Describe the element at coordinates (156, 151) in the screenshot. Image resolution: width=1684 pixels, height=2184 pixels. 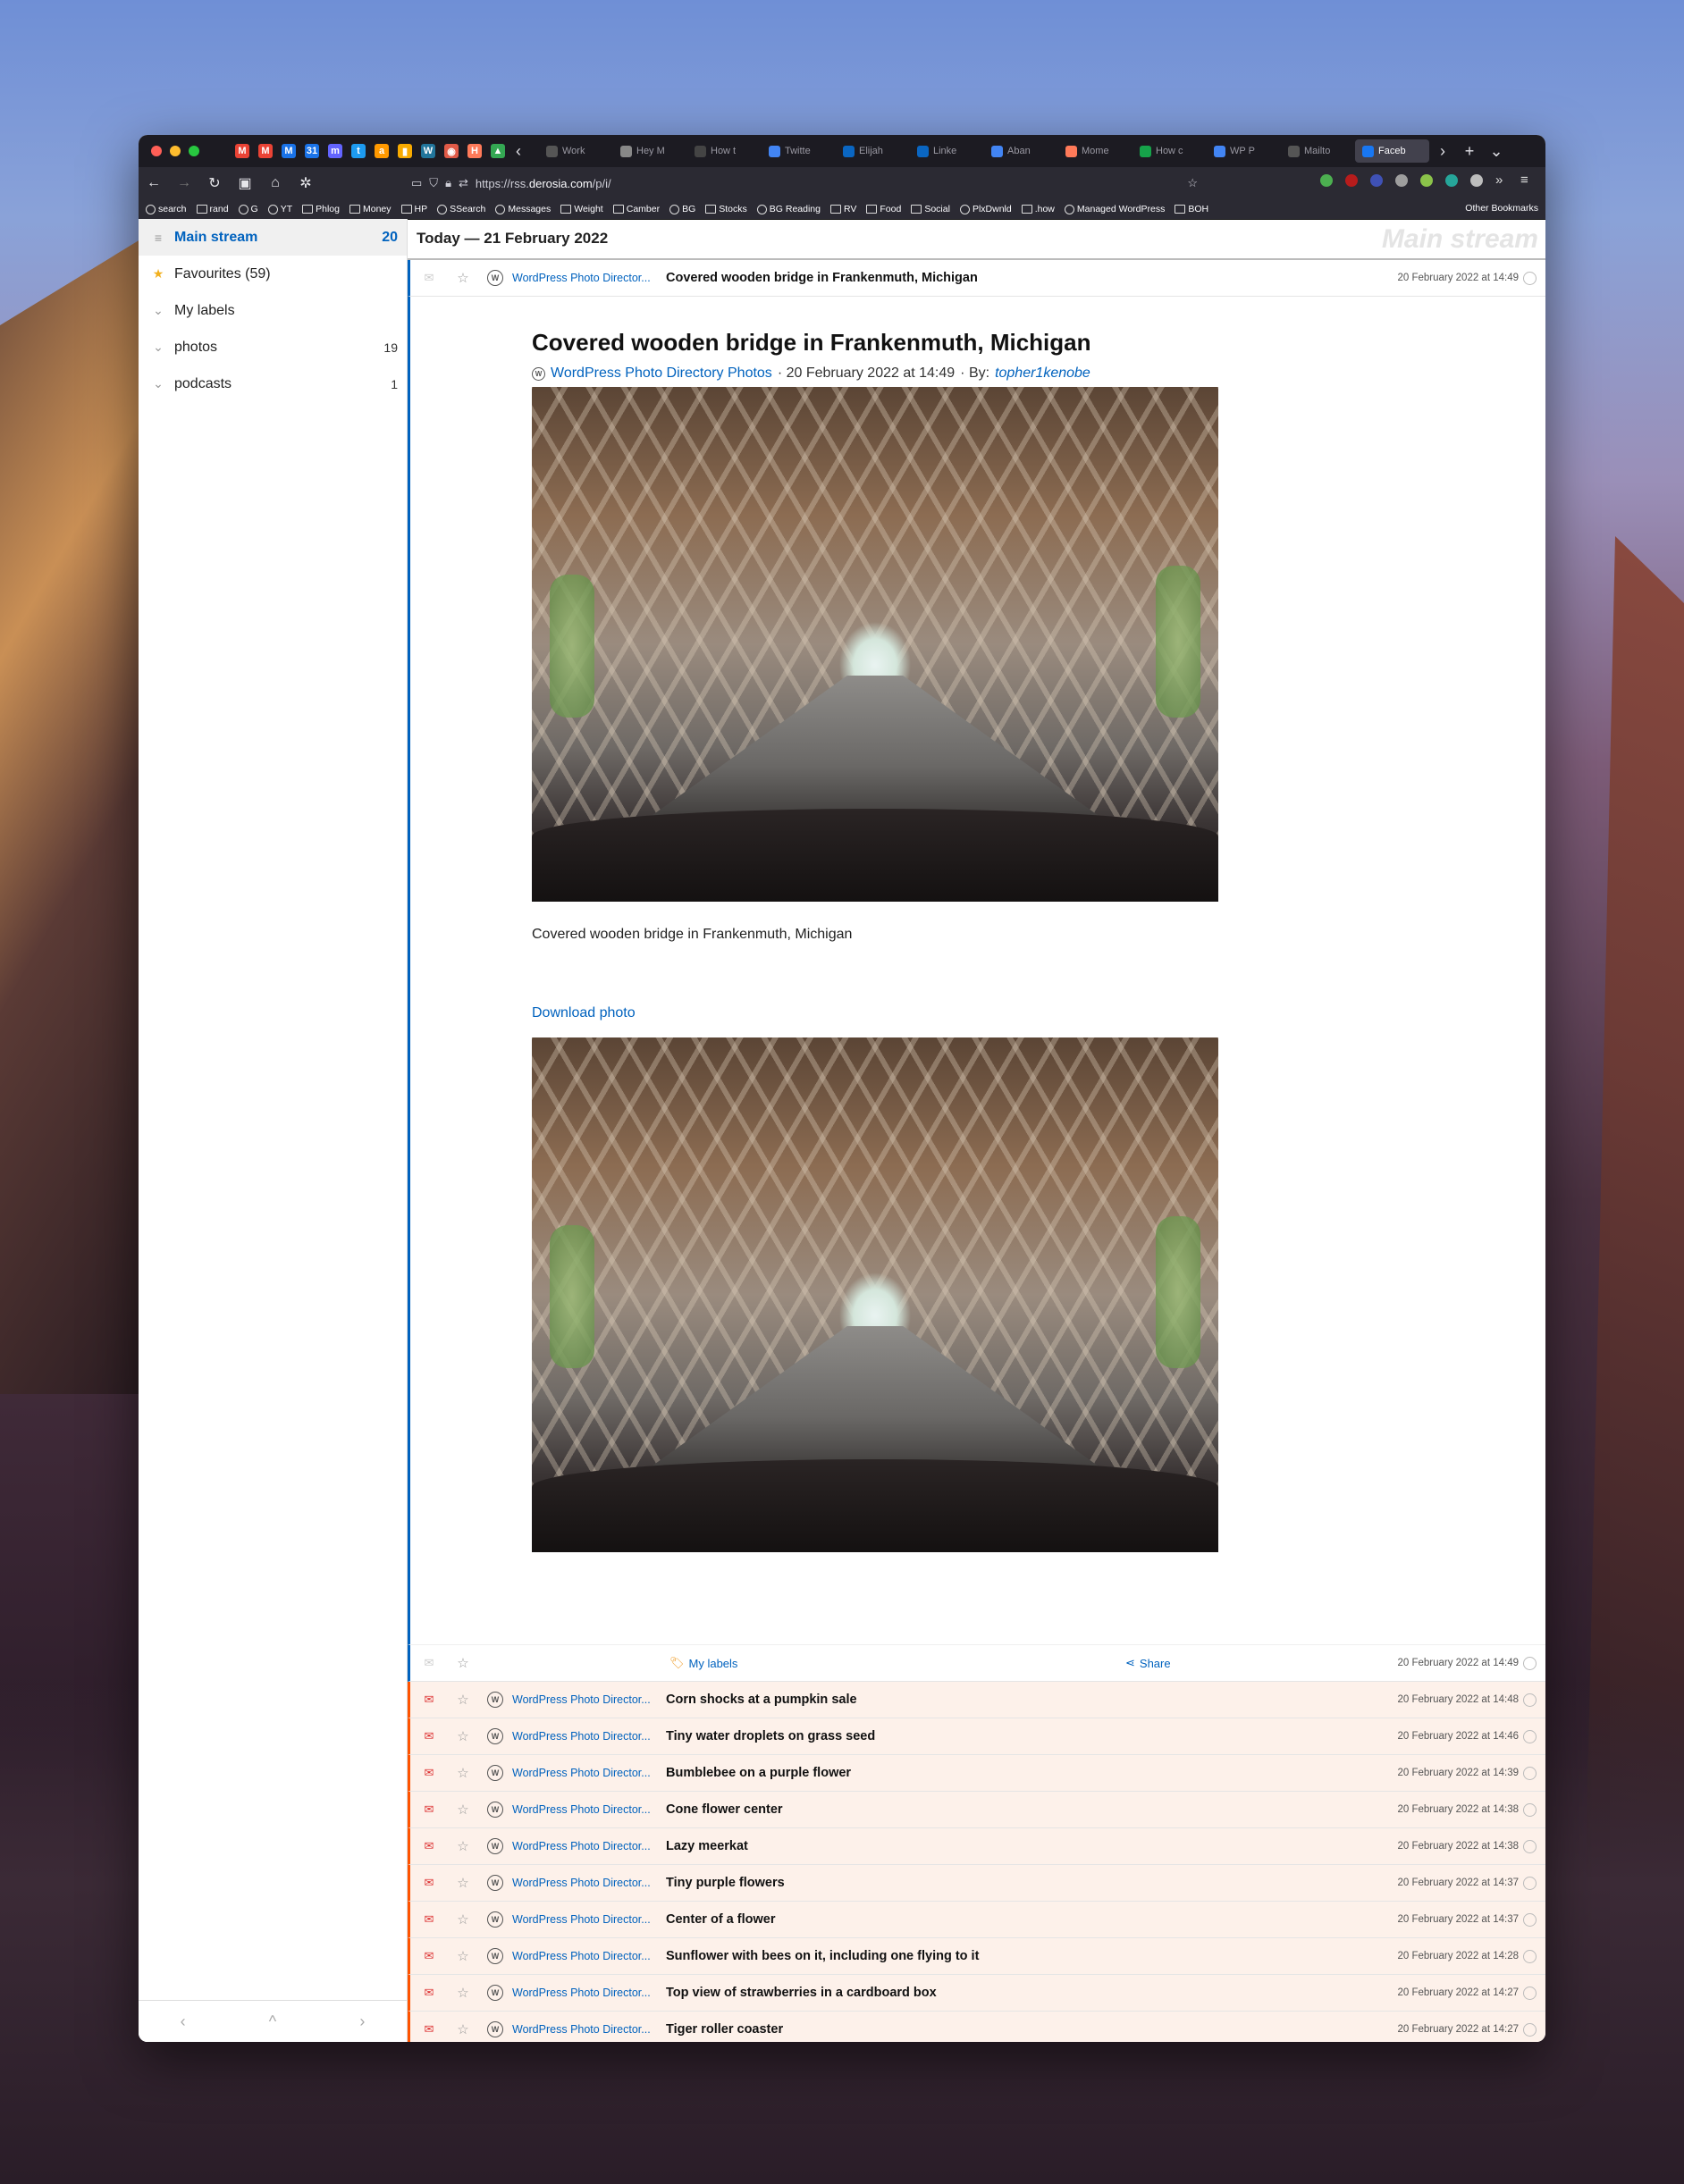
I see `close-window-button` at that location.